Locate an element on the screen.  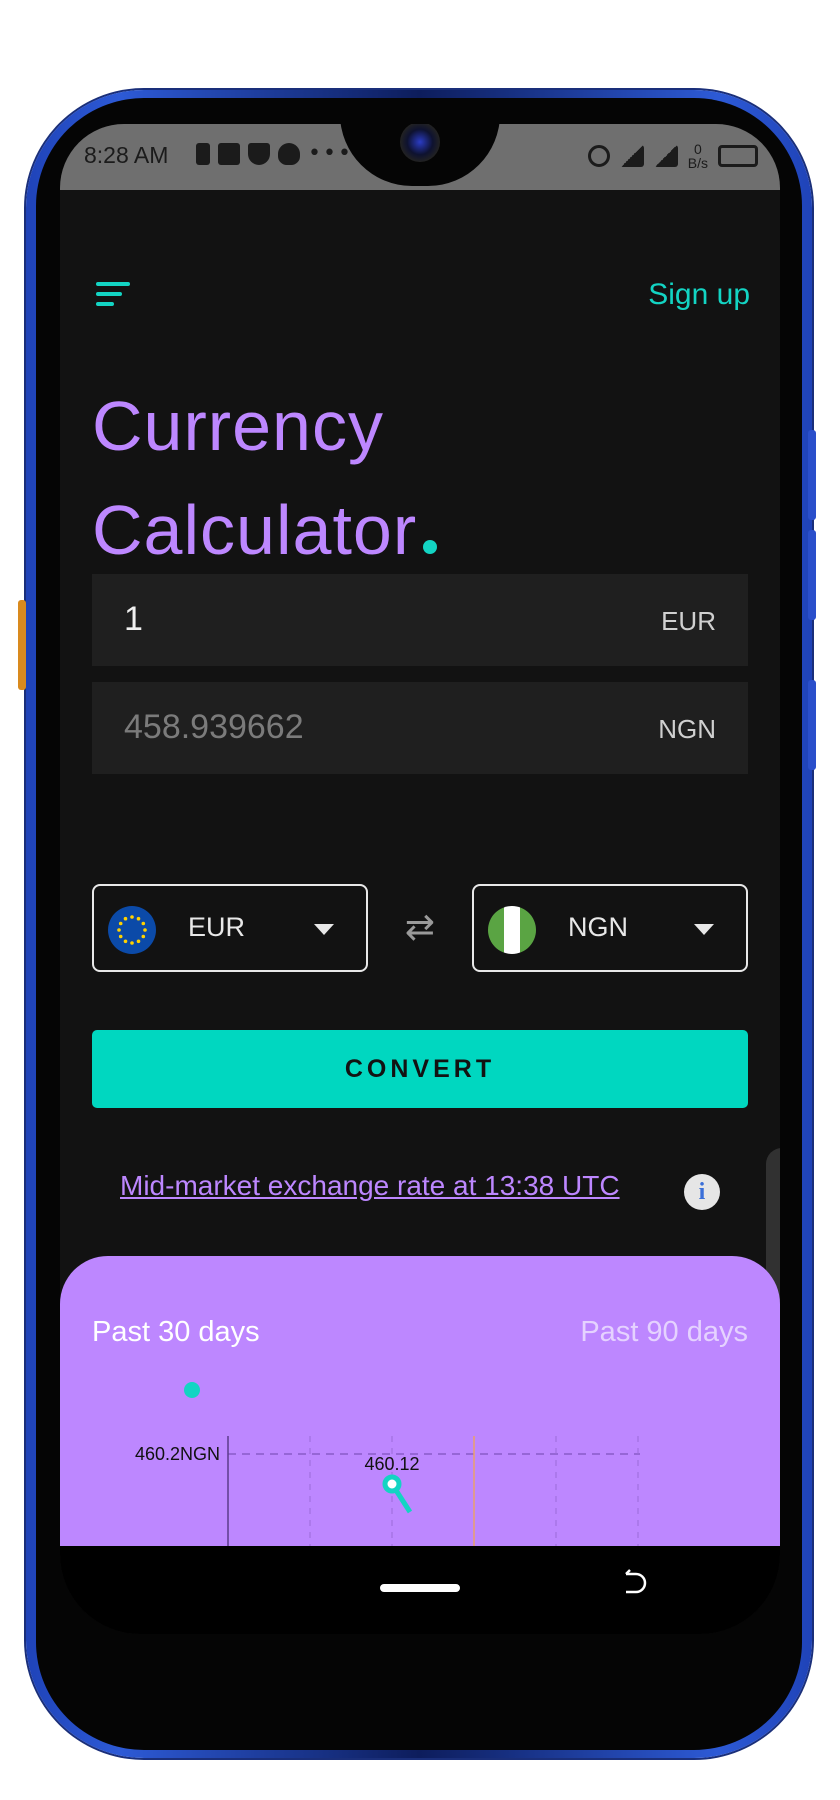
rate-chart: 460.2NGN 460.12 is located at coordinates (387, 1491).